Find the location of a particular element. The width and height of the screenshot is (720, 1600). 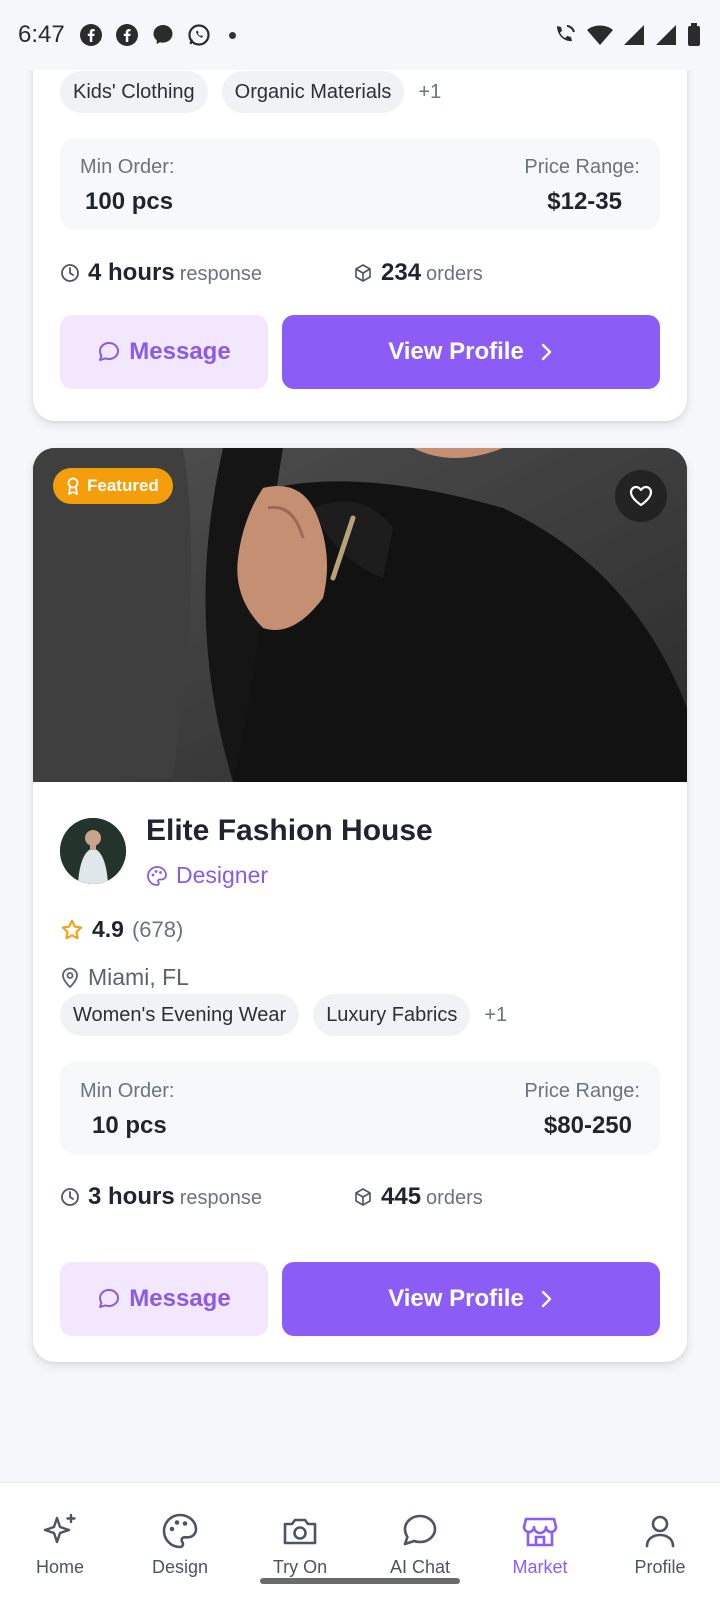

sparkles-icon is located at coordinates (59, 1528).